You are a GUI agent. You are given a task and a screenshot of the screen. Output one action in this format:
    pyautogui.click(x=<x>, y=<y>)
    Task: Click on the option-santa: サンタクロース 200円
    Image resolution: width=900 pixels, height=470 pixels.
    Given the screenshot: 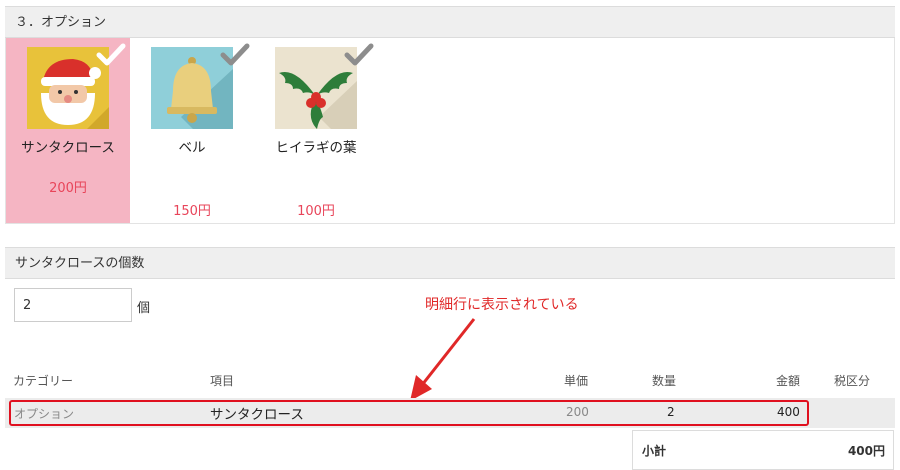 What is the action you would take?
    pyautogui.click(x=68, y=130)
    